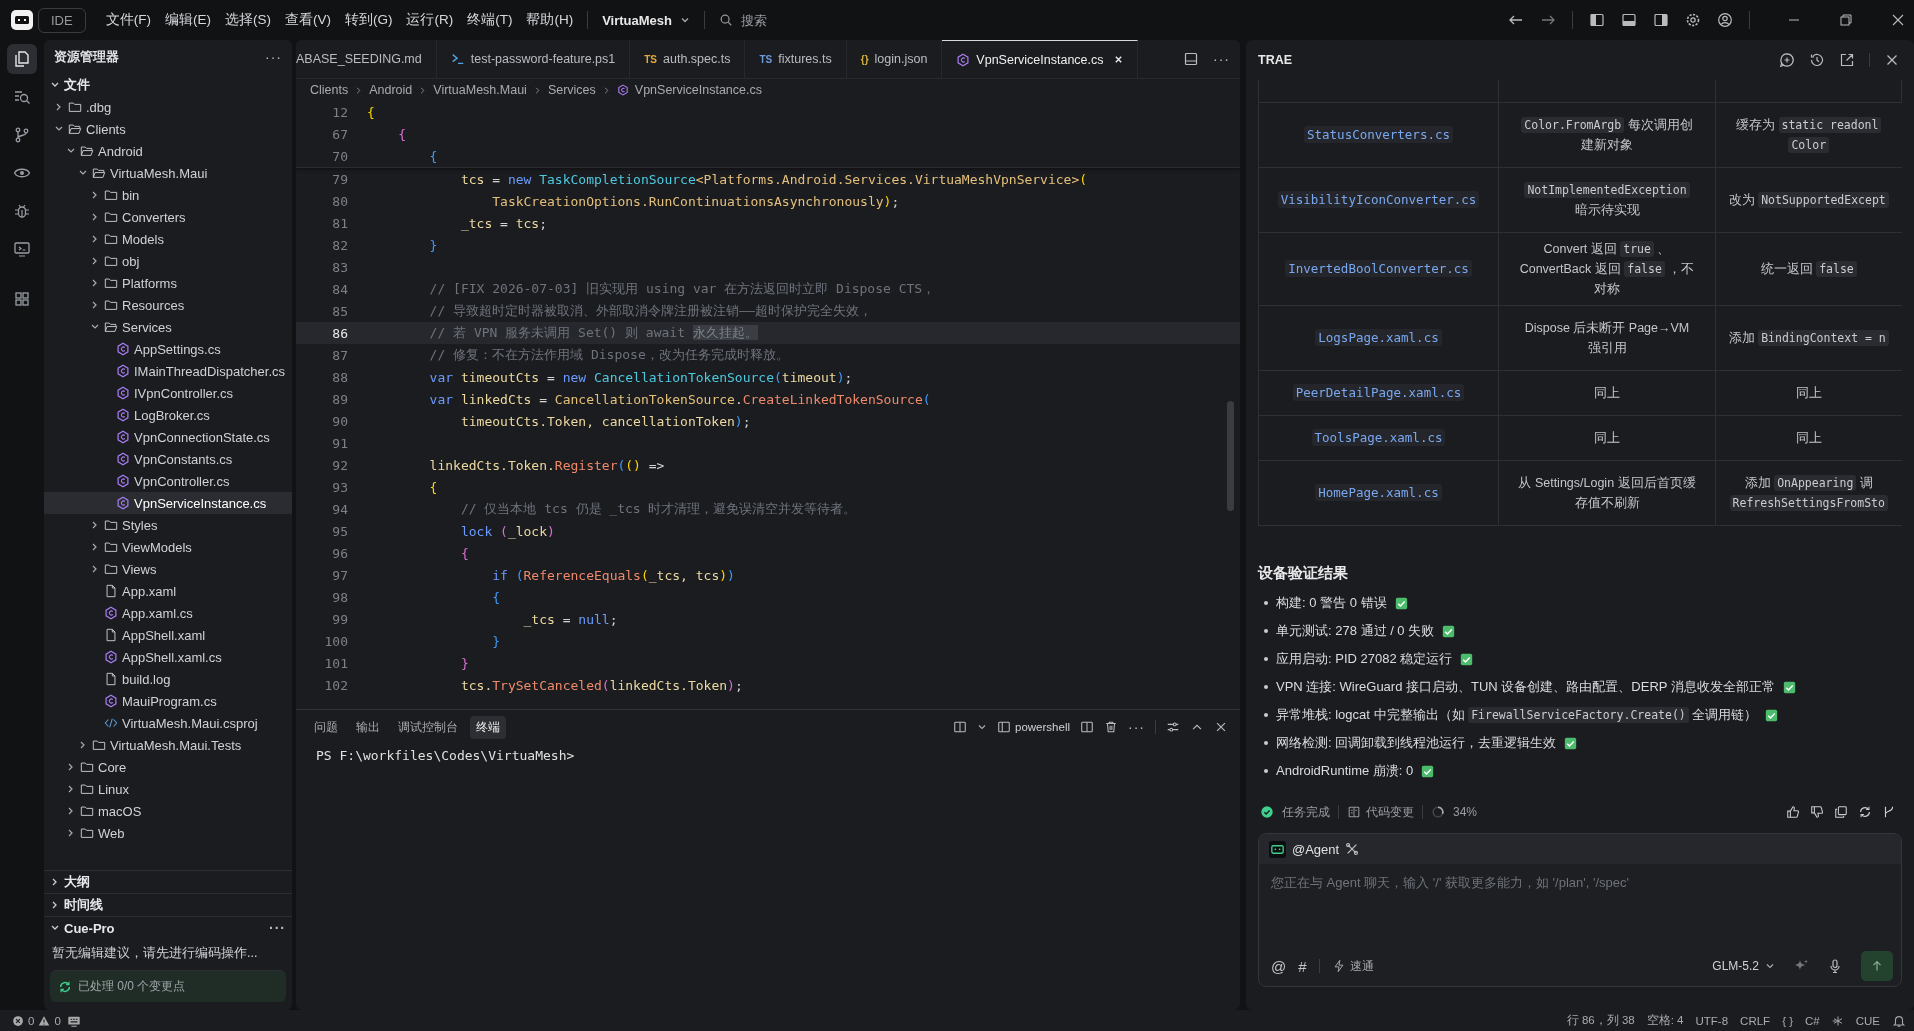 This screenshot has height=1031, width=1914. What do you see at coordinates (168, 679) in the screenshot?
I see `tree-item: build.log` at bounding box center [168, 679].